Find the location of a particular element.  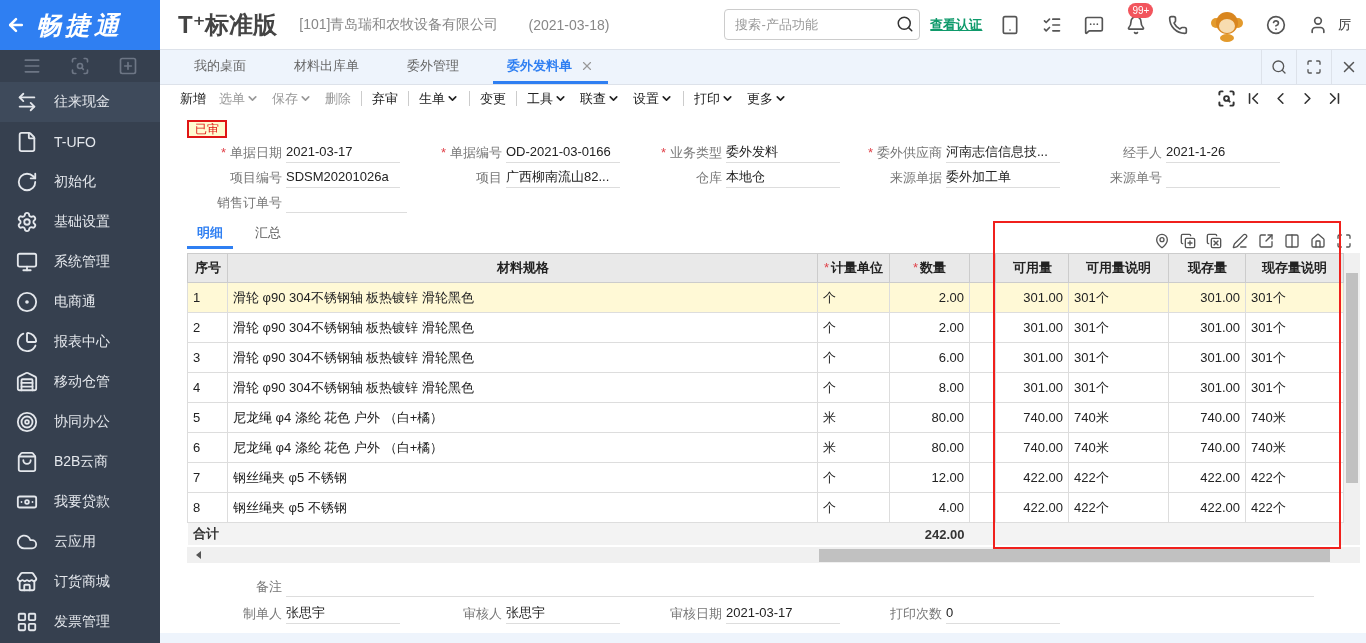

toolbar-button: 更多 is located at coordinates (772, 98).